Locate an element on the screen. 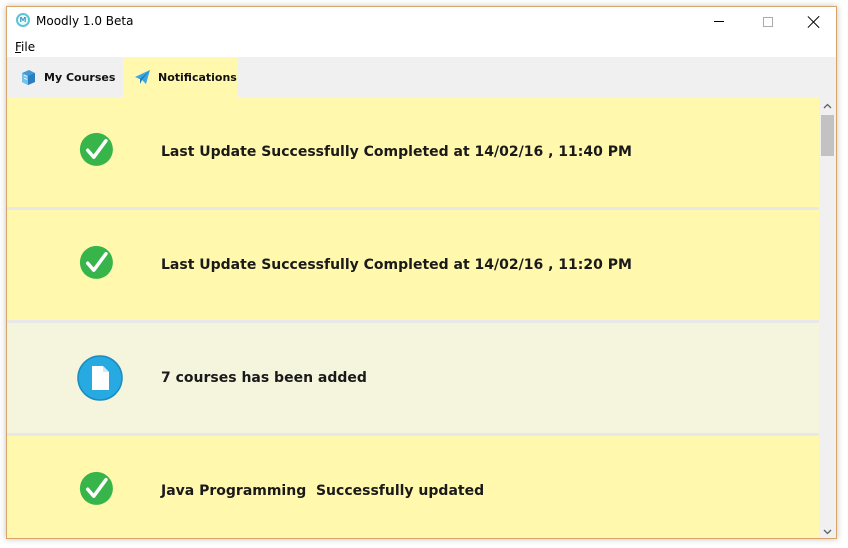  tab-bar: My Courses Notifications is located at coordinates (421, 77).